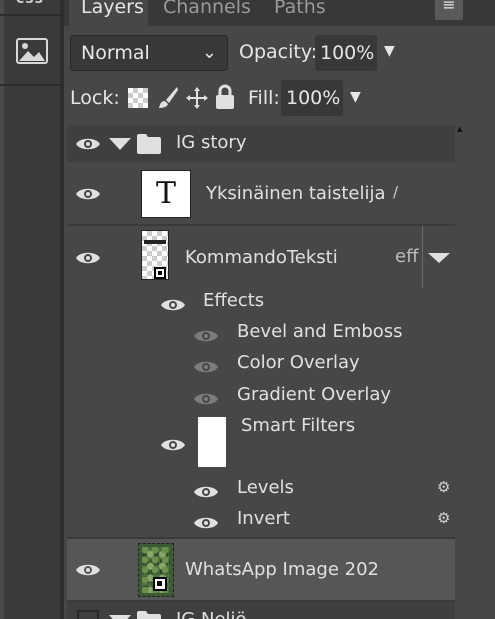 This screenshot has height=619, width=495. Describe the element at coordinates (261, 257) in the screenshot. I see `layer-name: KommandoTeksti` at that location.